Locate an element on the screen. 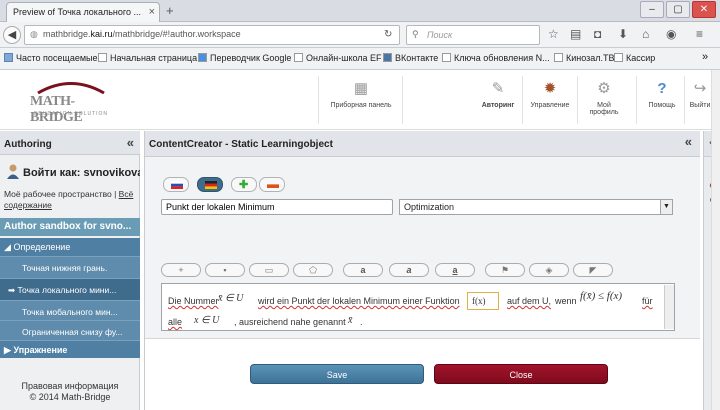 This screenshot has width=720, height=410. bookmark-item: Онлайн-школа EF is located at coordinates (338, 58).